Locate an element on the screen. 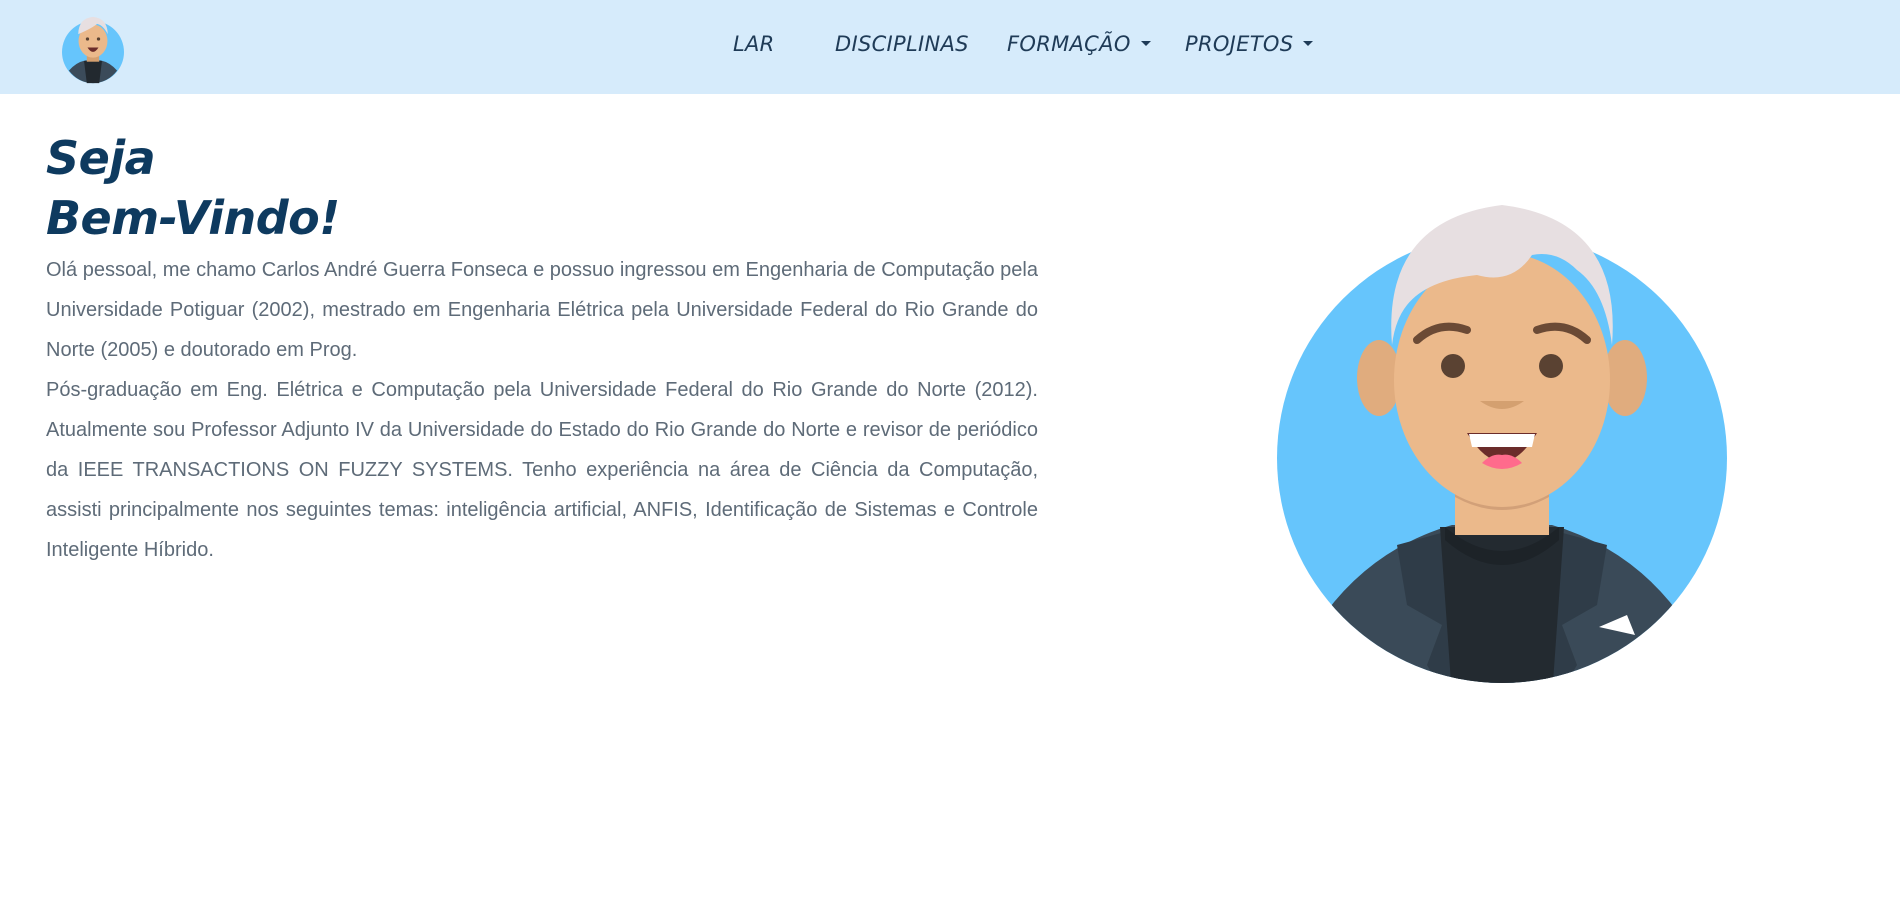 This screenshot has width=1900, height=921. nav-dropdown-projetos: PROJETOS is located at coordinates (1249, 44).